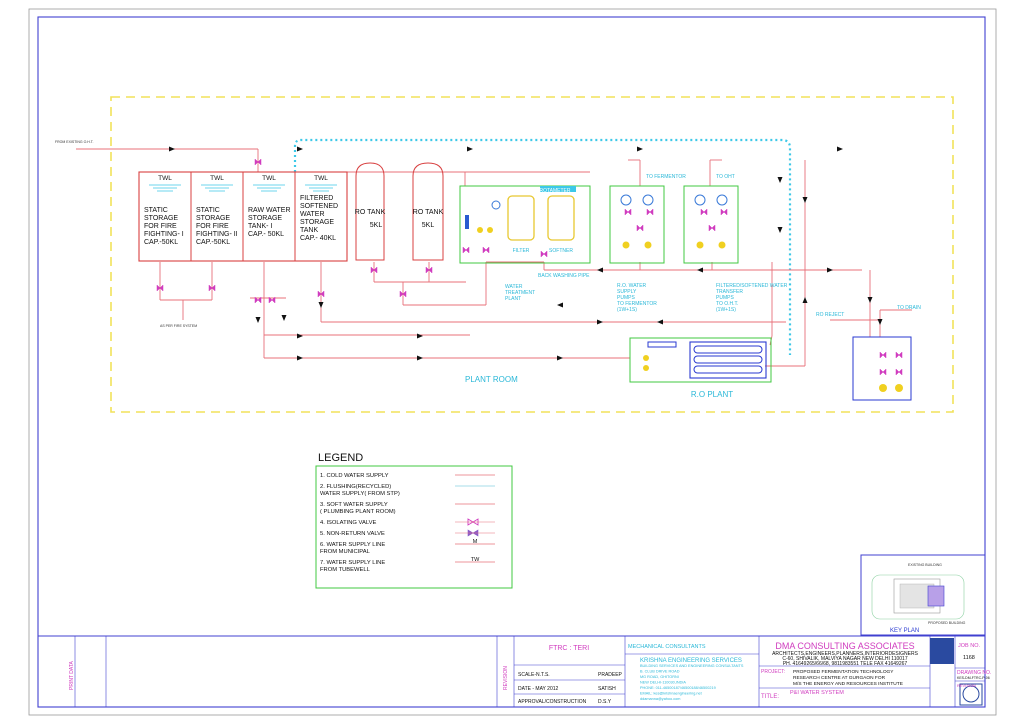 This screenshot has height=724, width=1024. Describe the element at coordinates (212, 226) in the screenshot. I see `tank-2-line: FOR FIRE` at that location.